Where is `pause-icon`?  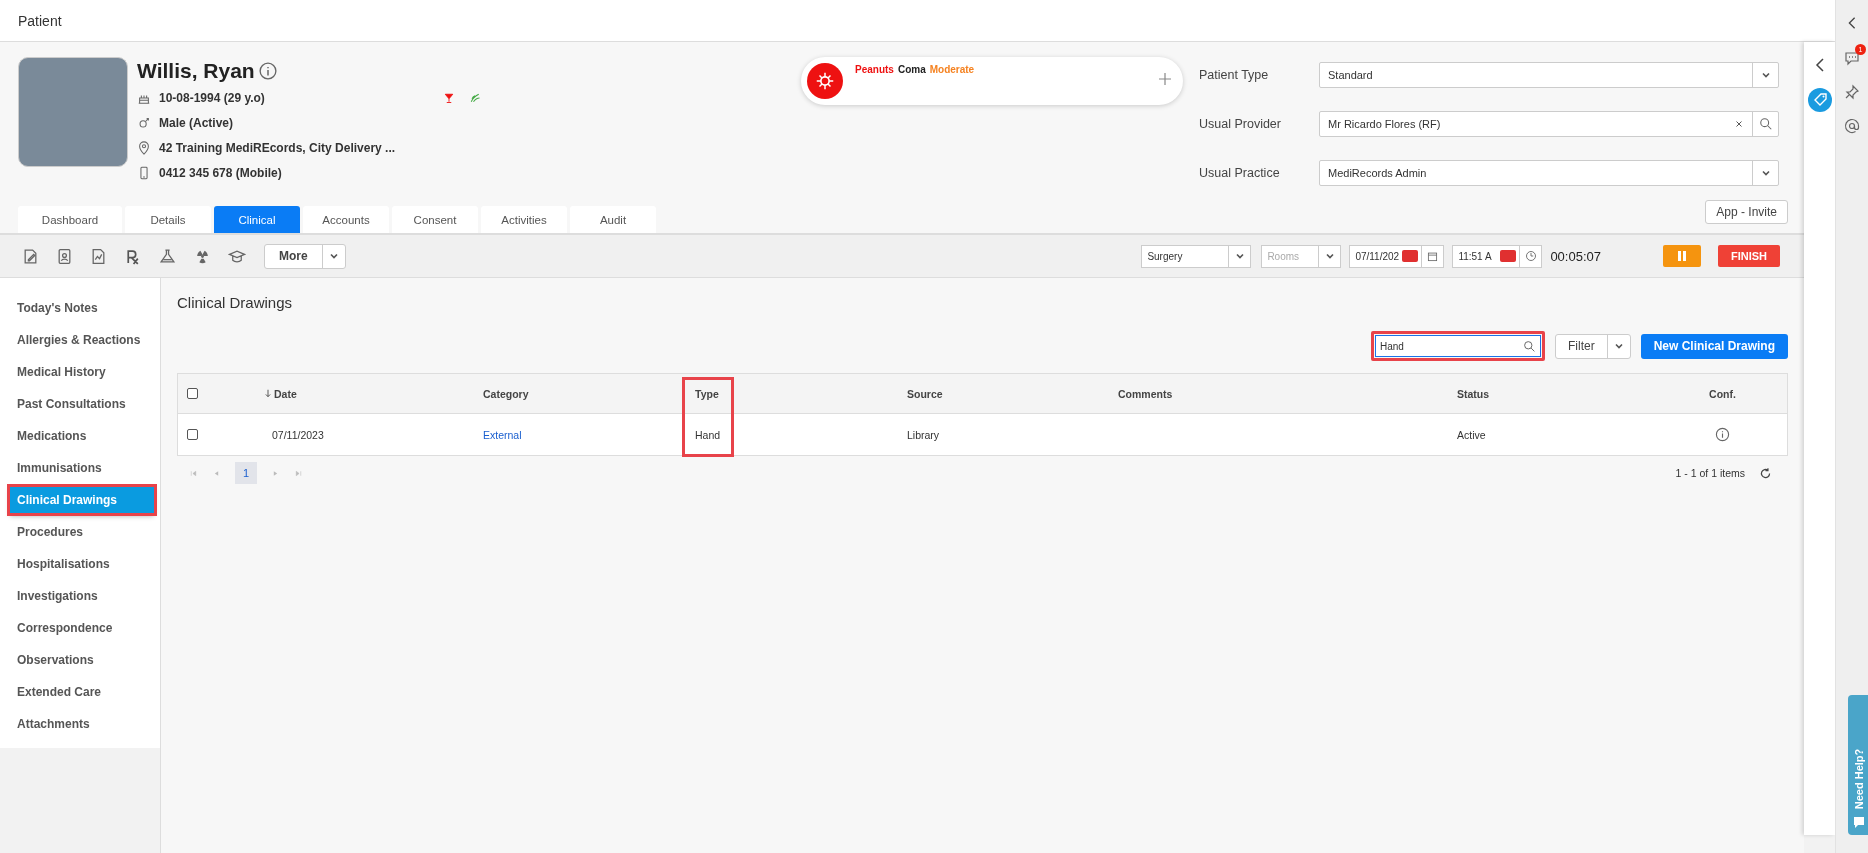
pause-icon is located at coordinates (1682, 256).